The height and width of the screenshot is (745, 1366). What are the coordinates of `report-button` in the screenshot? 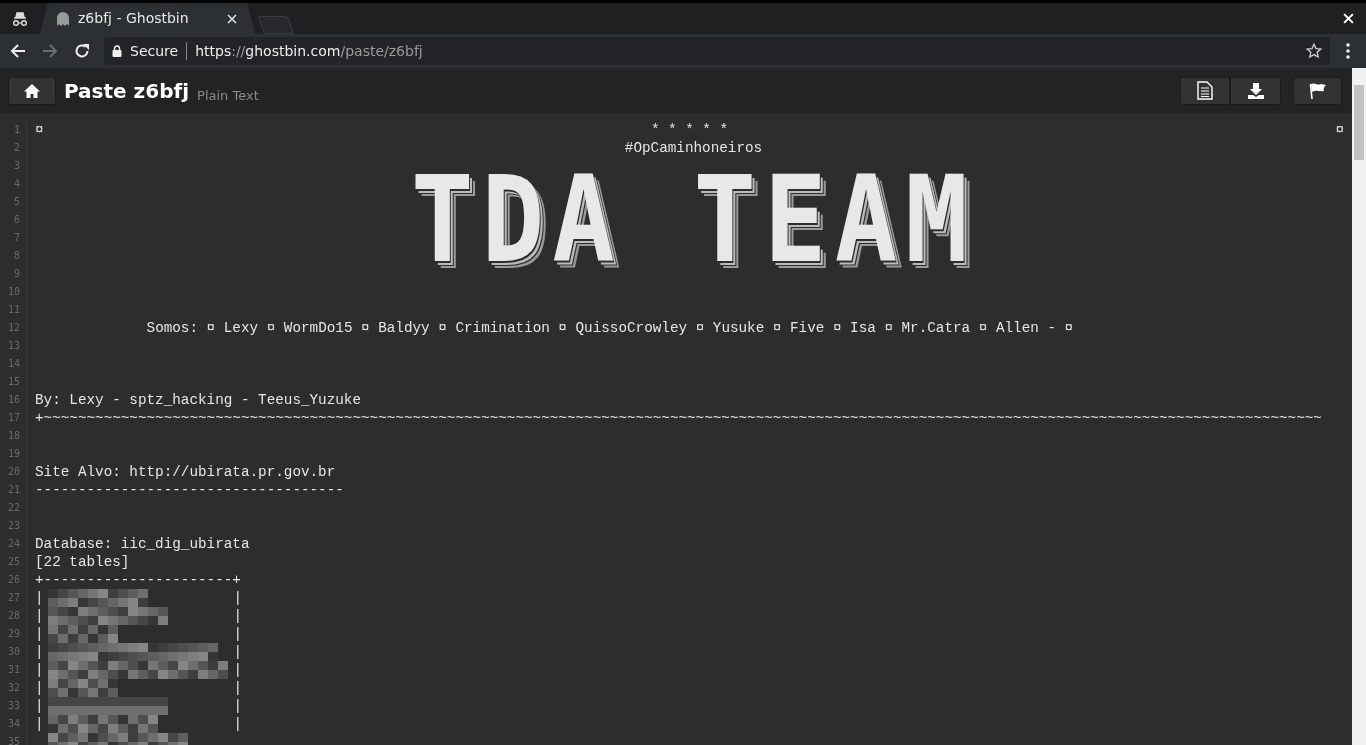 It's located at (1317, 90).